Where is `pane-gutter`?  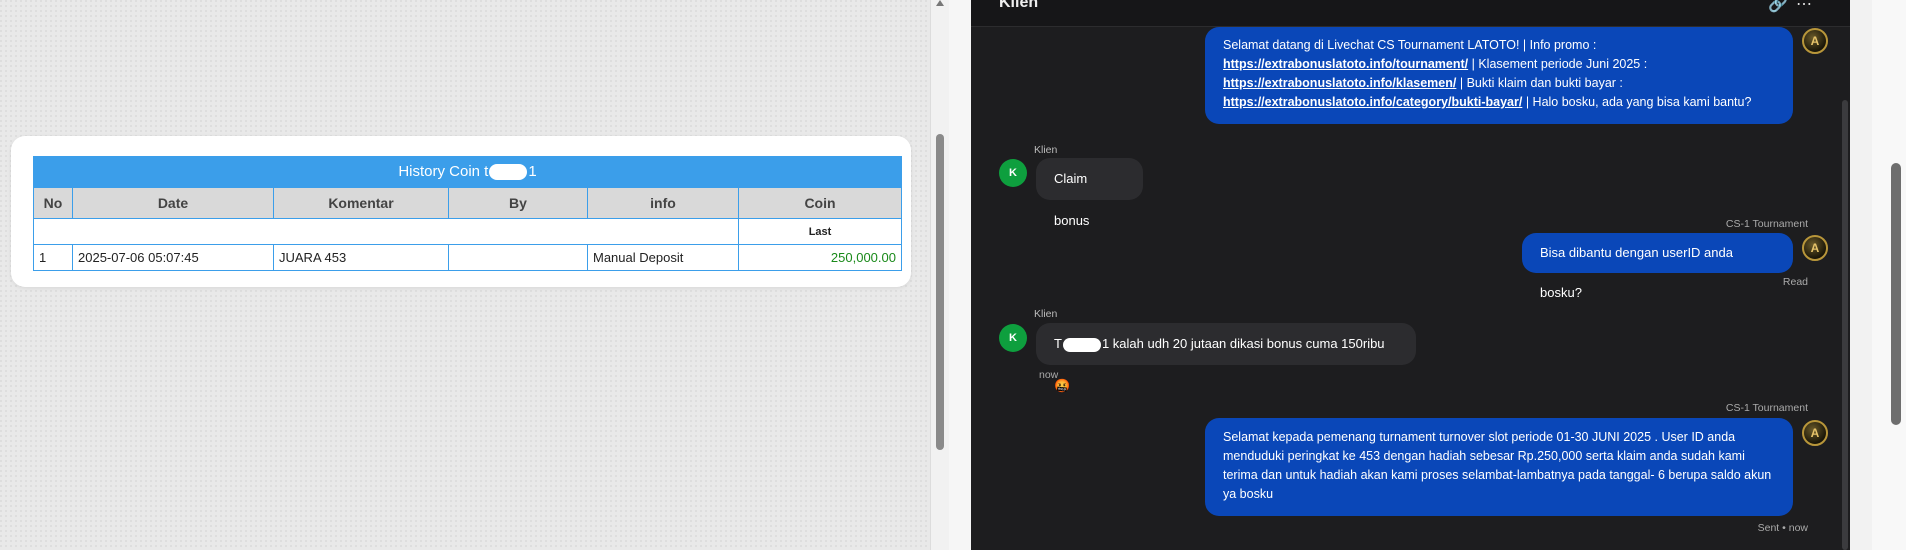
pane-gutter is located at coordinates (960, 275).